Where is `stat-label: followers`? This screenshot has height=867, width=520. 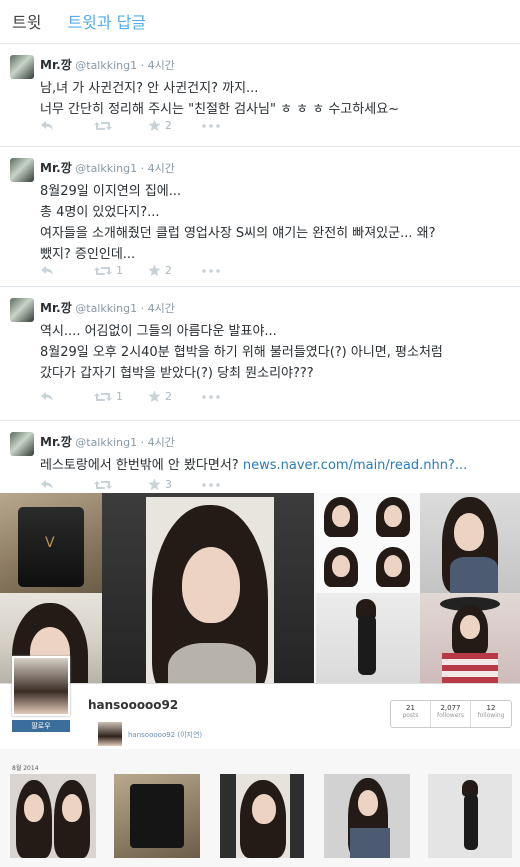 stat-label: followers is located at coordinates (450, 715).